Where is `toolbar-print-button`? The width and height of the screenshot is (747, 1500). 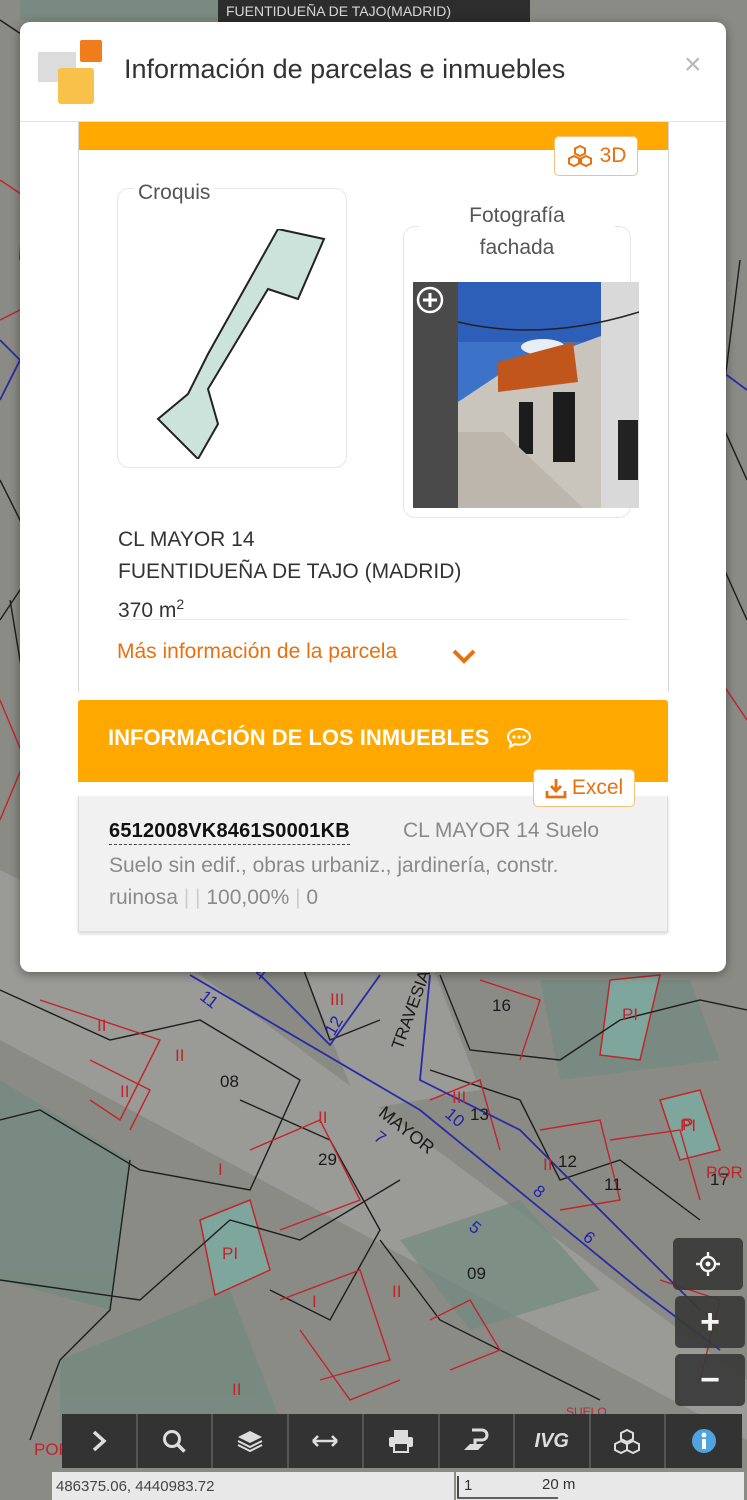 toolbar-print-button is located at coordinates (402, 1441).